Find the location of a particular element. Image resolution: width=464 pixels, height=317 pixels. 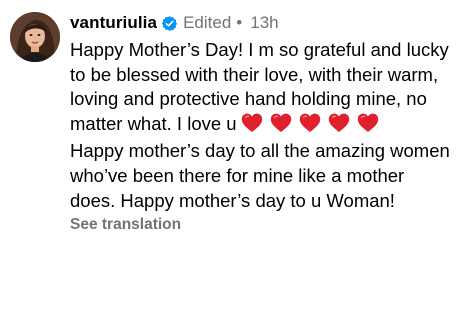

heart-emoji-group is located at coordinates (313, 126).